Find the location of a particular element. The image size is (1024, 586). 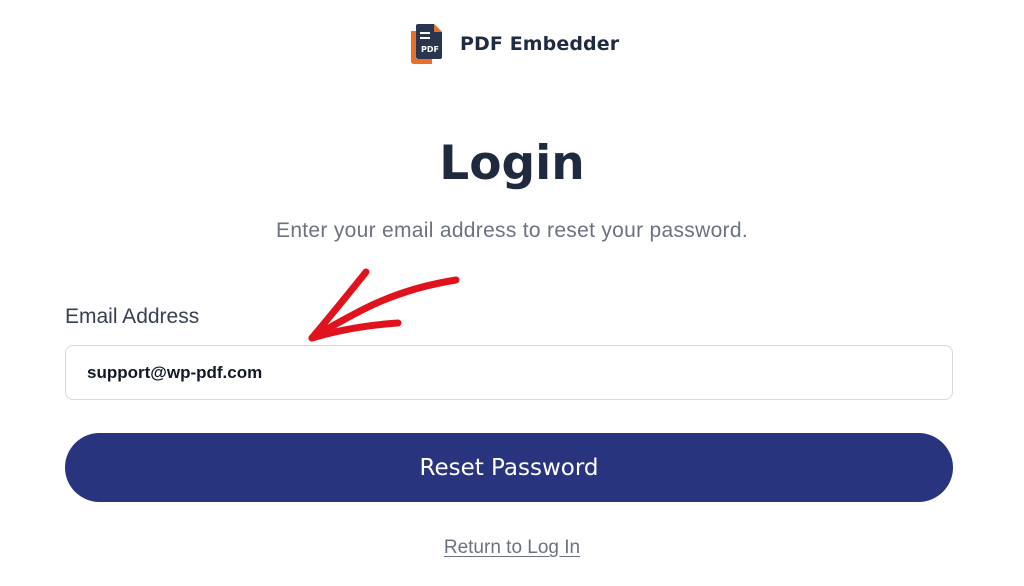

logo-text: PDF is located at coordinates (430, 49).